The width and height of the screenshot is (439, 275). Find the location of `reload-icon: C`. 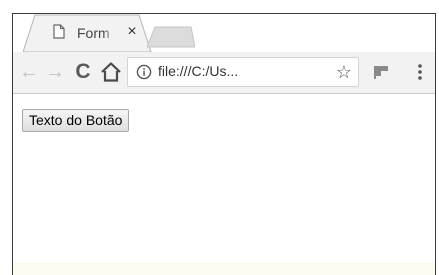

reload-icon: C is located at coordinates (83, 72).